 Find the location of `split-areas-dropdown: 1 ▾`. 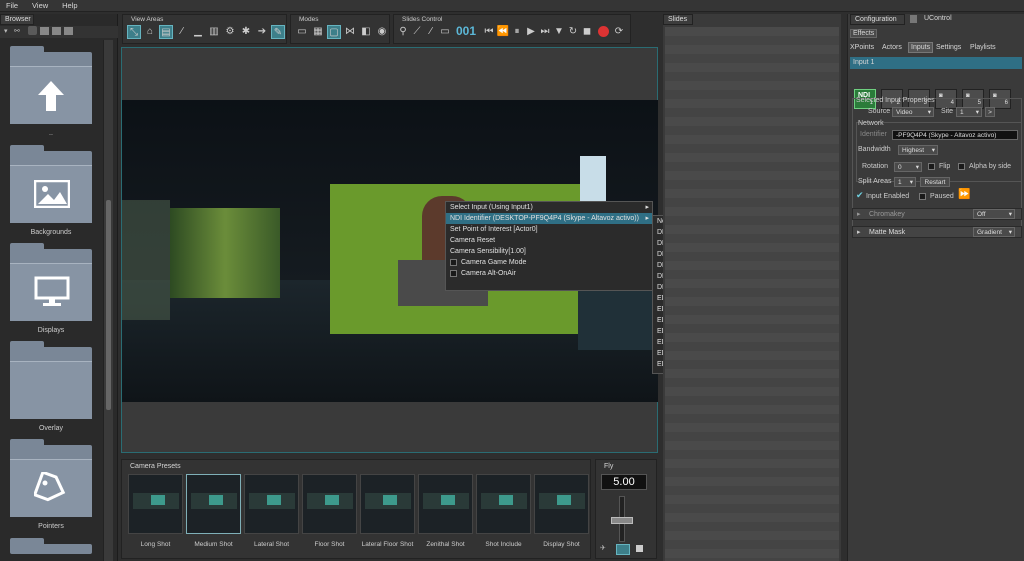

split-areas-dropdown: 1 ▾ is located at coordinates (905, 182).